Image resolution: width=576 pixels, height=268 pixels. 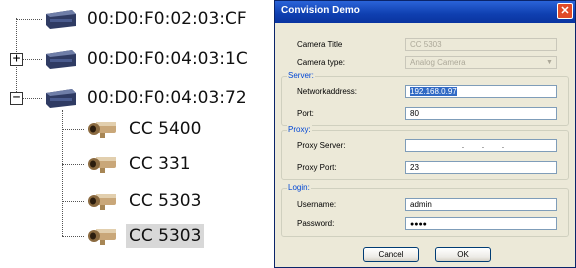 What do you see at coordinates (391, 254) in the screenshot?
I see `cancel-button: Cancel` at bounding box center [391, 254].